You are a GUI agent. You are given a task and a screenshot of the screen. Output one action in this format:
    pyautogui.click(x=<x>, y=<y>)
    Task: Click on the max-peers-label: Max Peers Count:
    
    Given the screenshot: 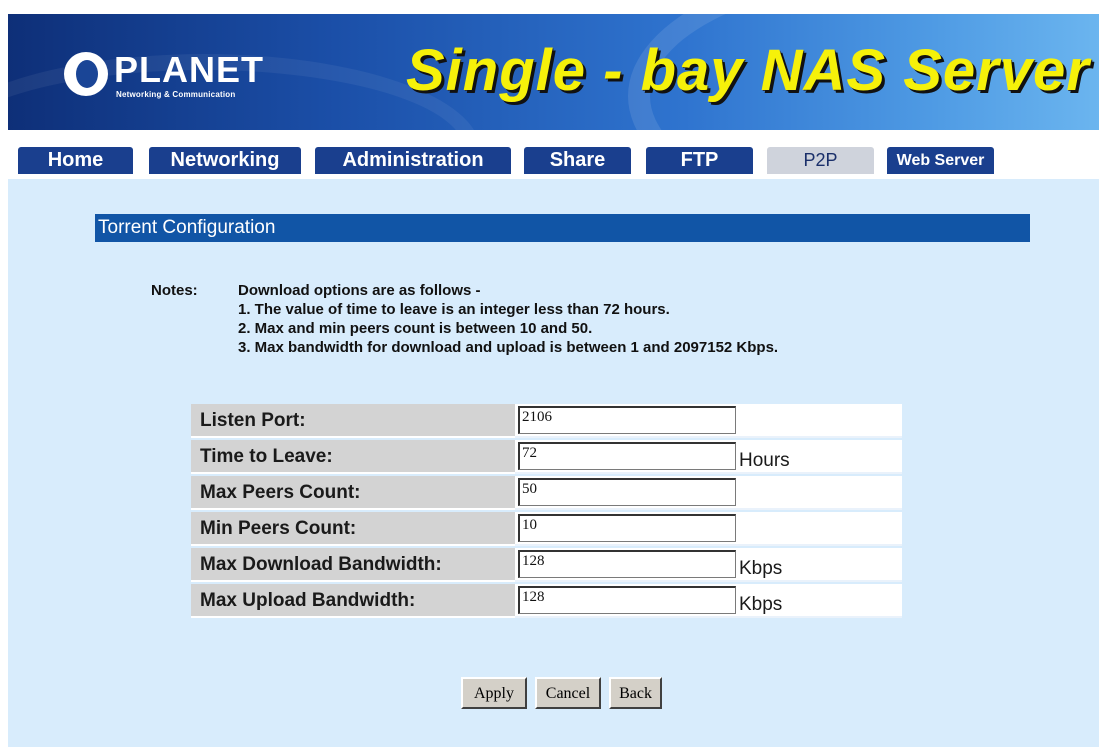 What is the action you would take?
    pyautogui.click(x=353, y=493)
    